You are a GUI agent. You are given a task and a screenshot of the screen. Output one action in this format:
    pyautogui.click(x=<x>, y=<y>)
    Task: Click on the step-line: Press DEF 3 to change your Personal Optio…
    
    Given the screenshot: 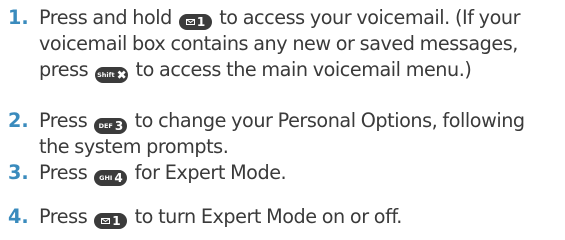 What is the action you would take?
    pyautogui.click(x=282, y=121)
    